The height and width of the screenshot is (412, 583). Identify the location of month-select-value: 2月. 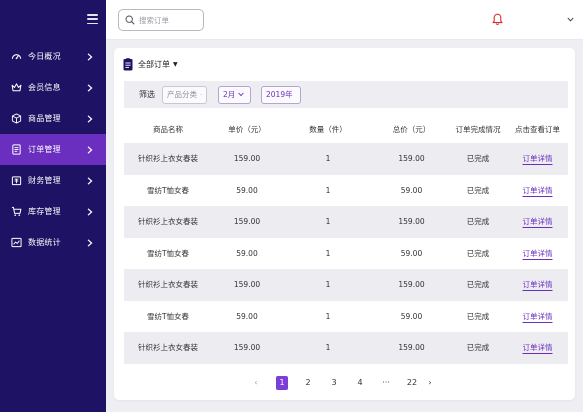
(229, 94).